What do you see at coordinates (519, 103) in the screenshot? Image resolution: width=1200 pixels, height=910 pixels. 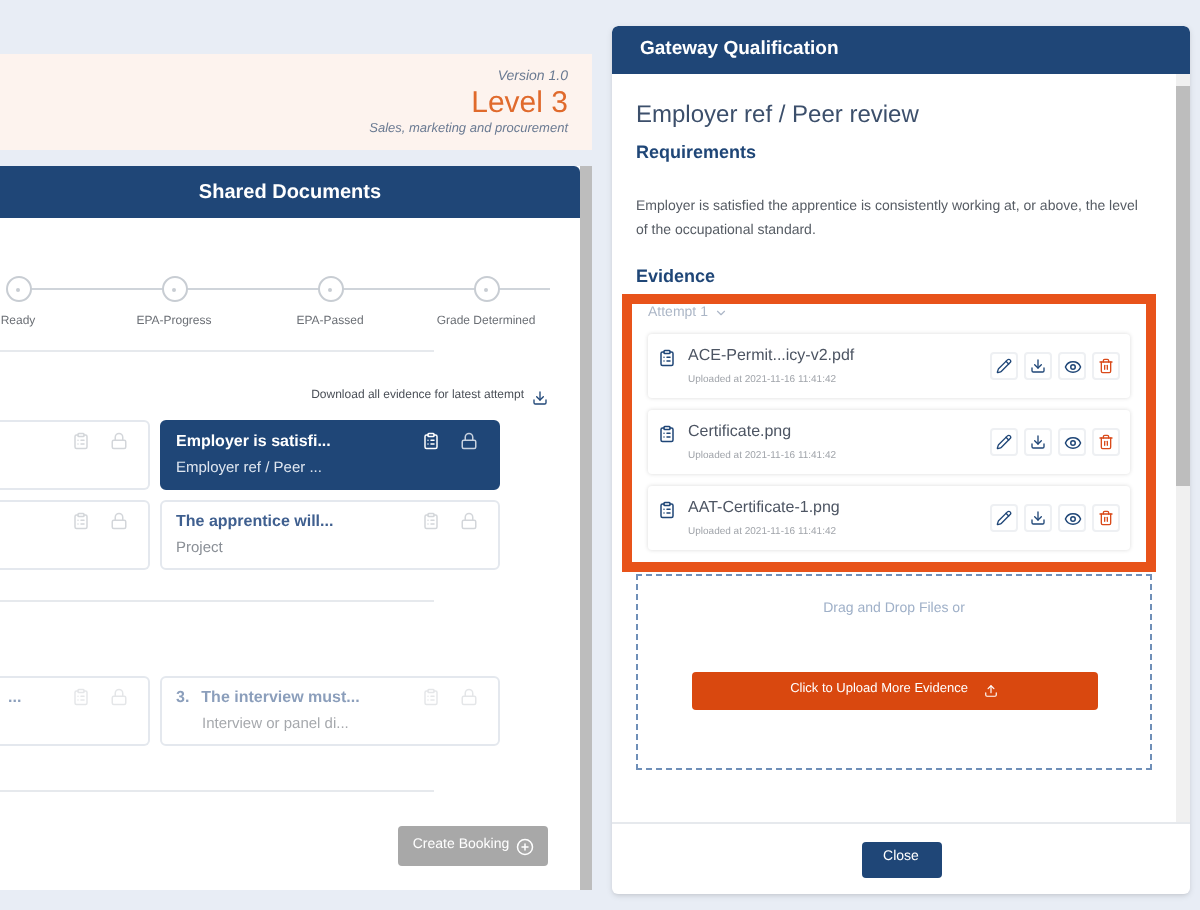 I see `level-label: Level 3` at bounding box center [519, 103].